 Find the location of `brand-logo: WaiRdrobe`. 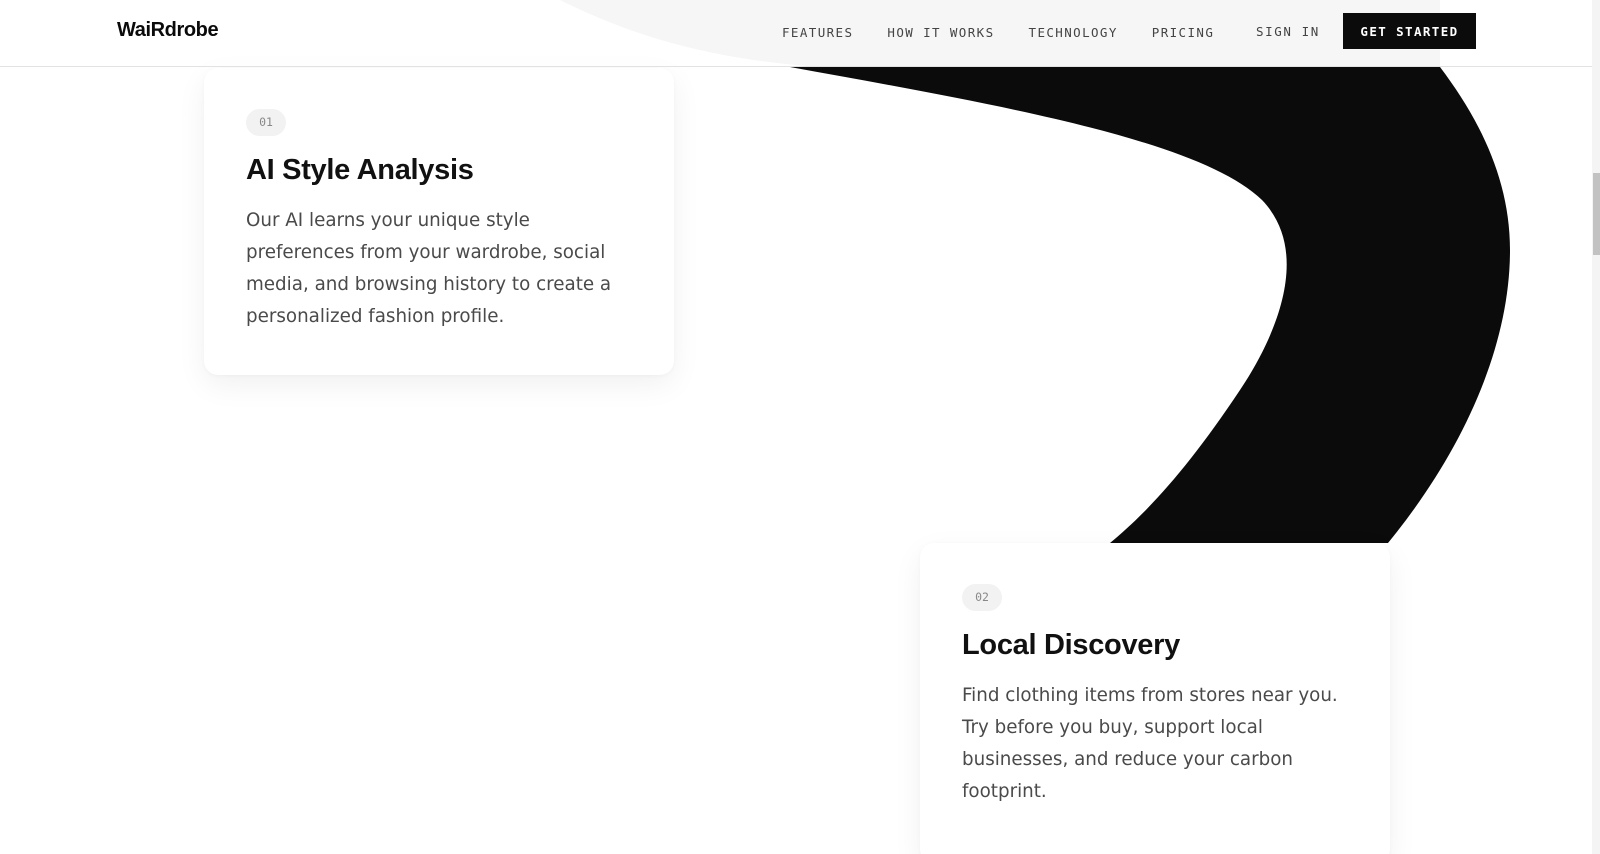

brand-logo: WaiRdrobe is located at coordinates (168, 30).